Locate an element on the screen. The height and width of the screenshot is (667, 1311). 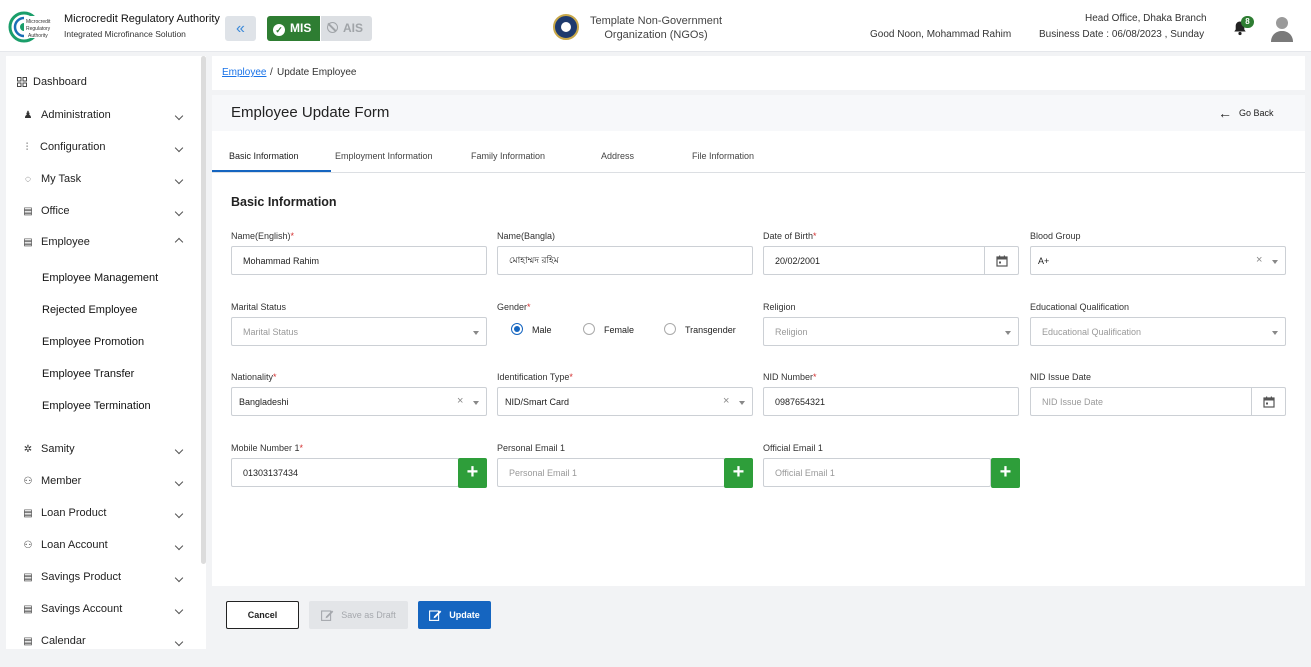
sidebar-subitem-employee-transfer: Employee Transfer is located at coordinates (88, 374).